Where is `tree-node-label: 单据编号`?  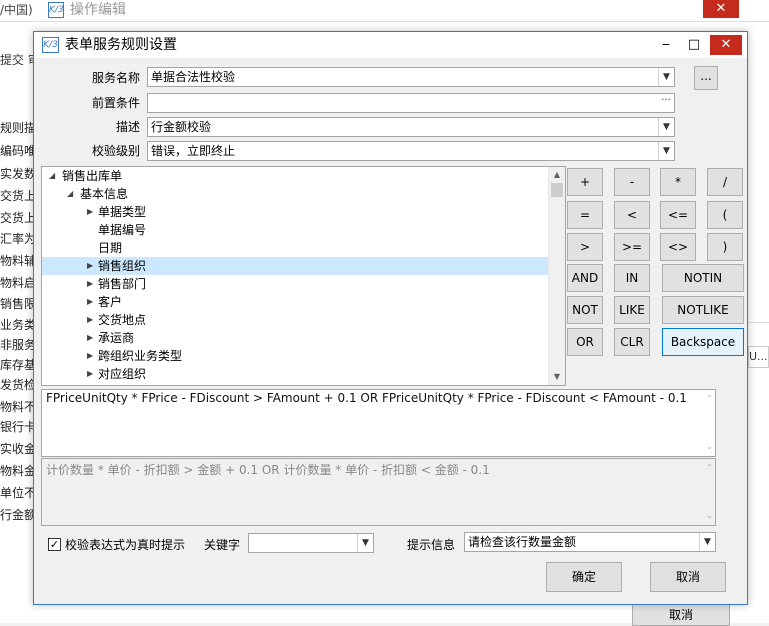 tree-node-label: 单据编号 is located at coordinates (122, 230).